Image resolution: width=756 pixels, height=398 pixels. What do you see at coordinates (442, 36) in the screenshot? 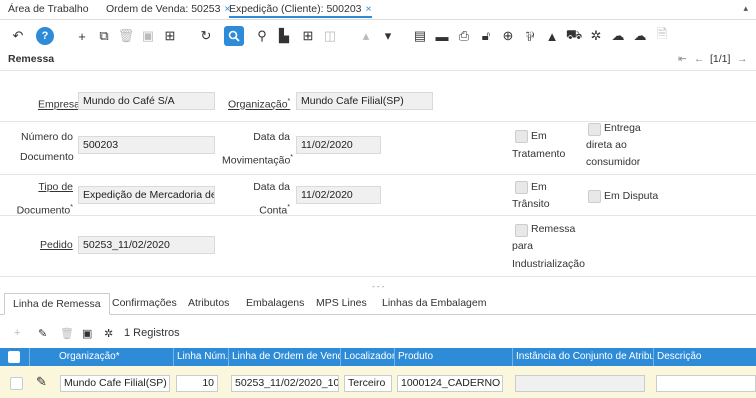
I see `archive-icon: ▬` at bounding box center [442, 36].